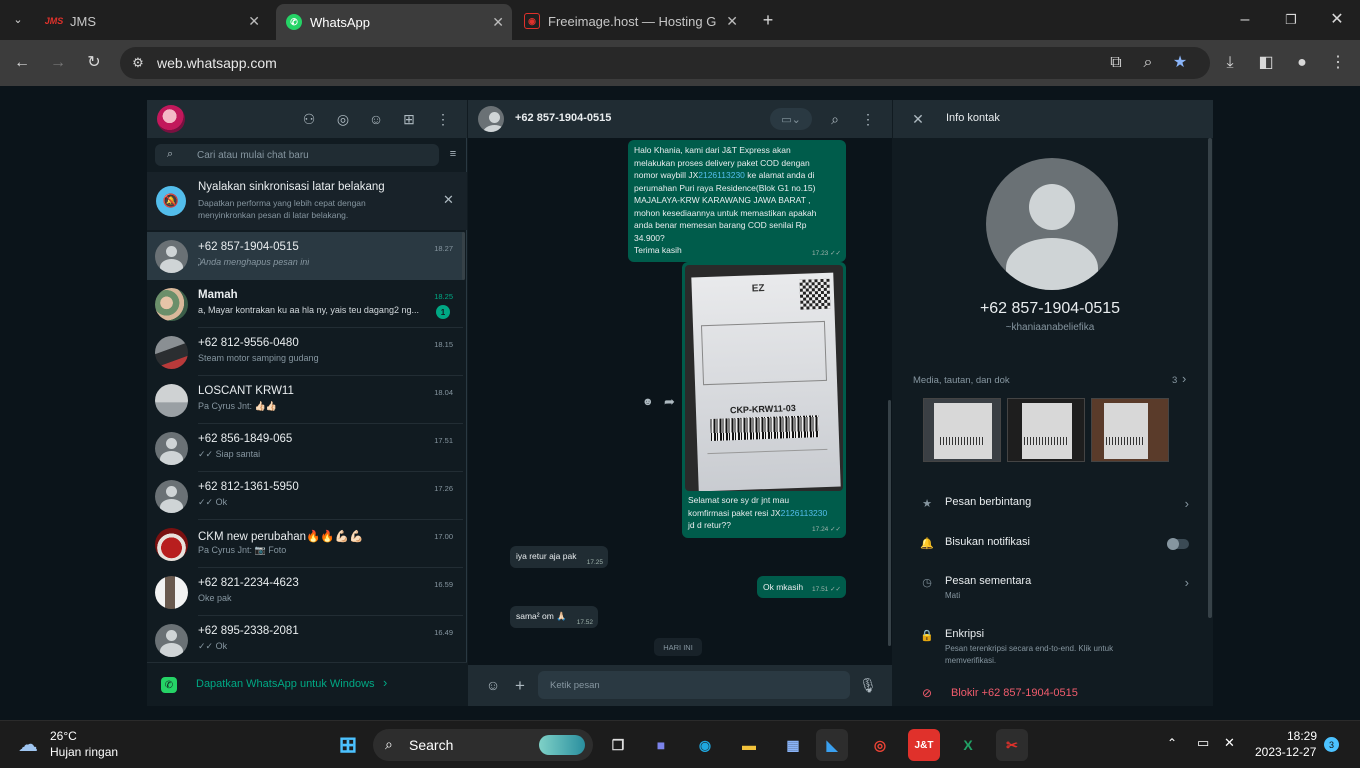 The image size is (1360, 768). I want to click on tab-whatsapp: ✆ WhatsApp ✕, so click(394, 22).